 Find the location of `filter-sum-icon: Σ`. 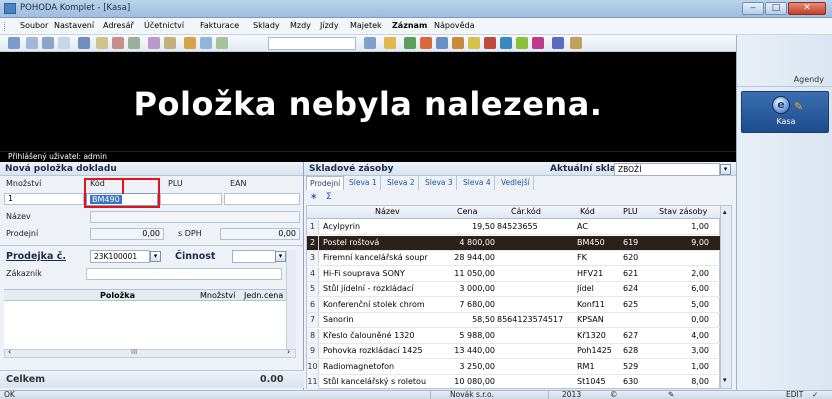

filter-sum-icon: Σ is located at coordinates (329, 197).